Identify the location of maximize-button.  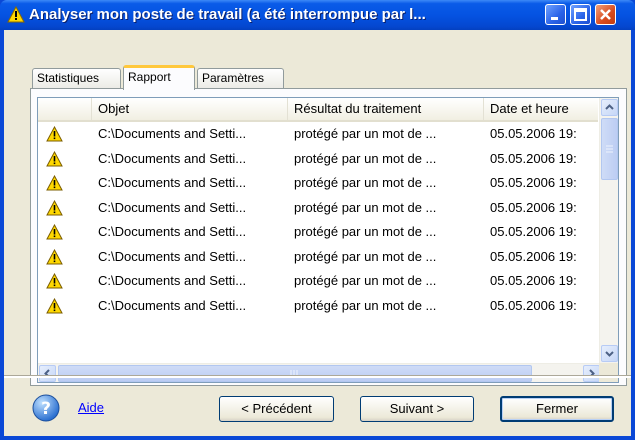
(580, 14).